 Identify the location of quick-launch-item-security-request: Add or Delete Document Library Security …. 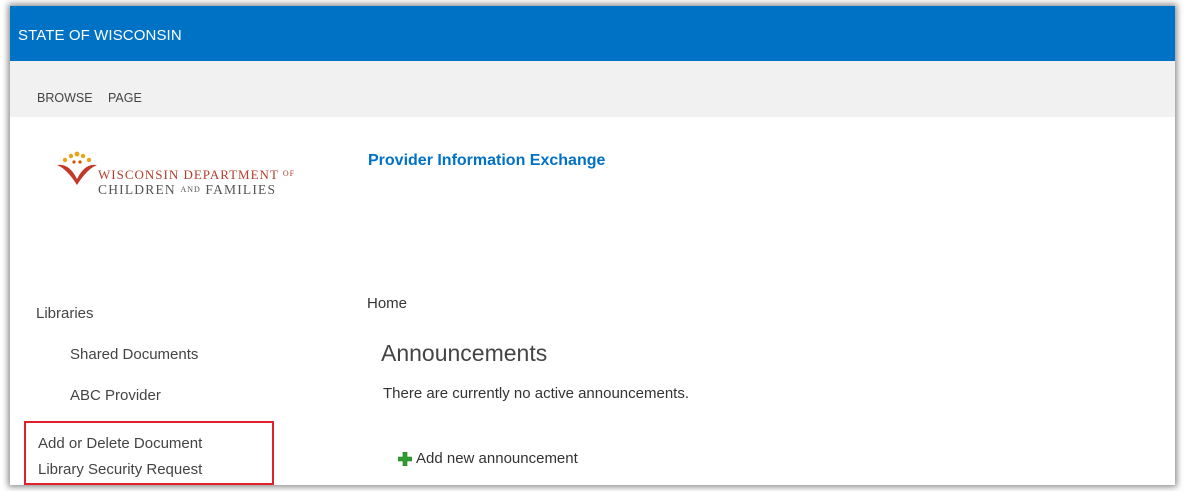
(120, 457).